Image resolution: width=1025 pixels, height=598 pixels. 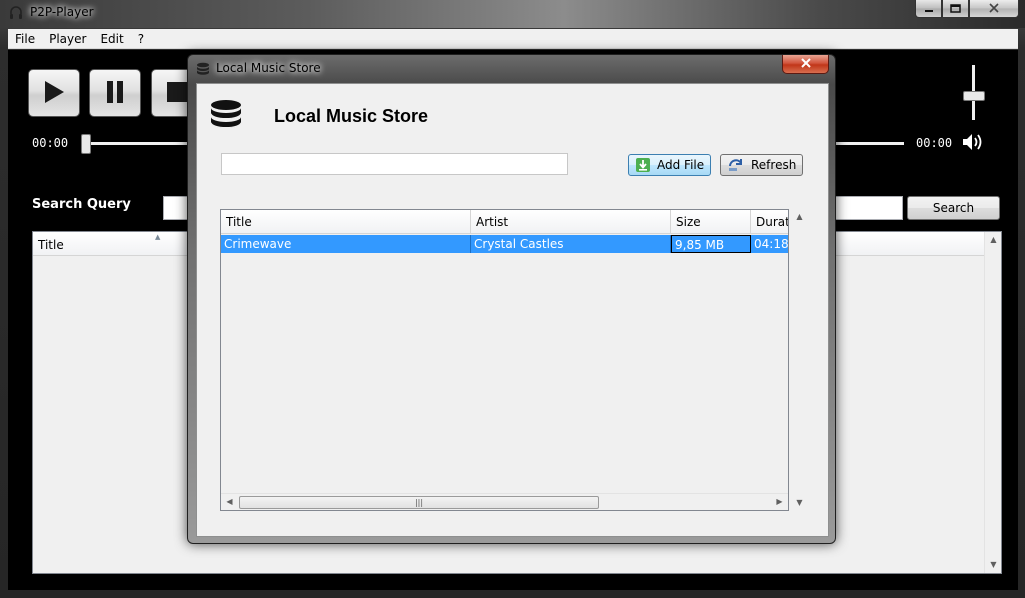 I want to click on store-horizontal-scrollbar: ◀ ||| ▶, so click(x=504, y=501).